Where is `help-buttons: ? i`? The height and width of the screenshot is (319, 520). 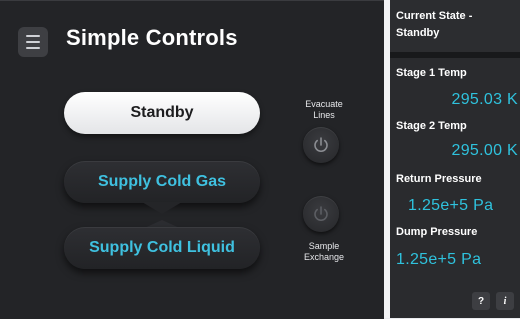 help-buttons: ? i is located at coordinates (493, 301).